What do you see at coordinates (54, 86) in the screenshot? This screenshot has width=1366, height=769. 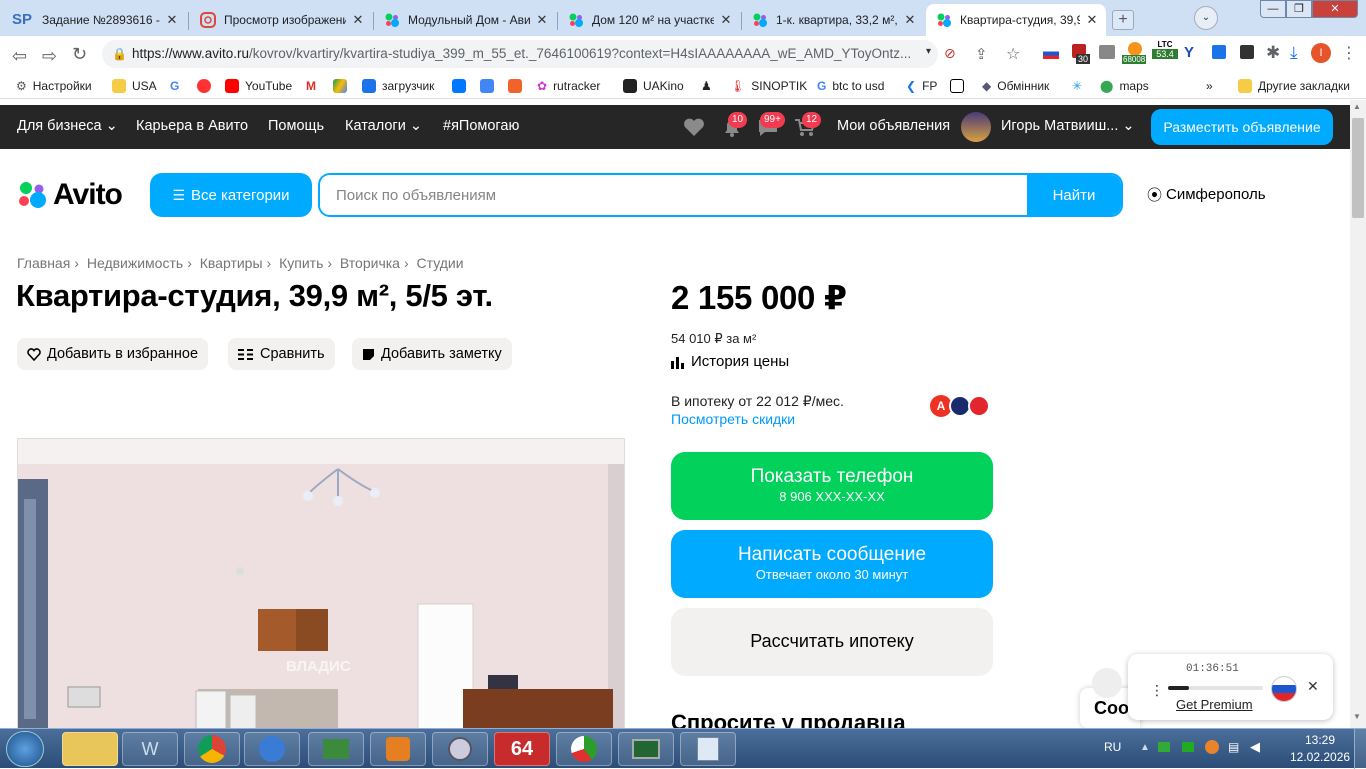 I see `bookmark-settings: ⚙ Настройки` at bounding box center [54, 86].